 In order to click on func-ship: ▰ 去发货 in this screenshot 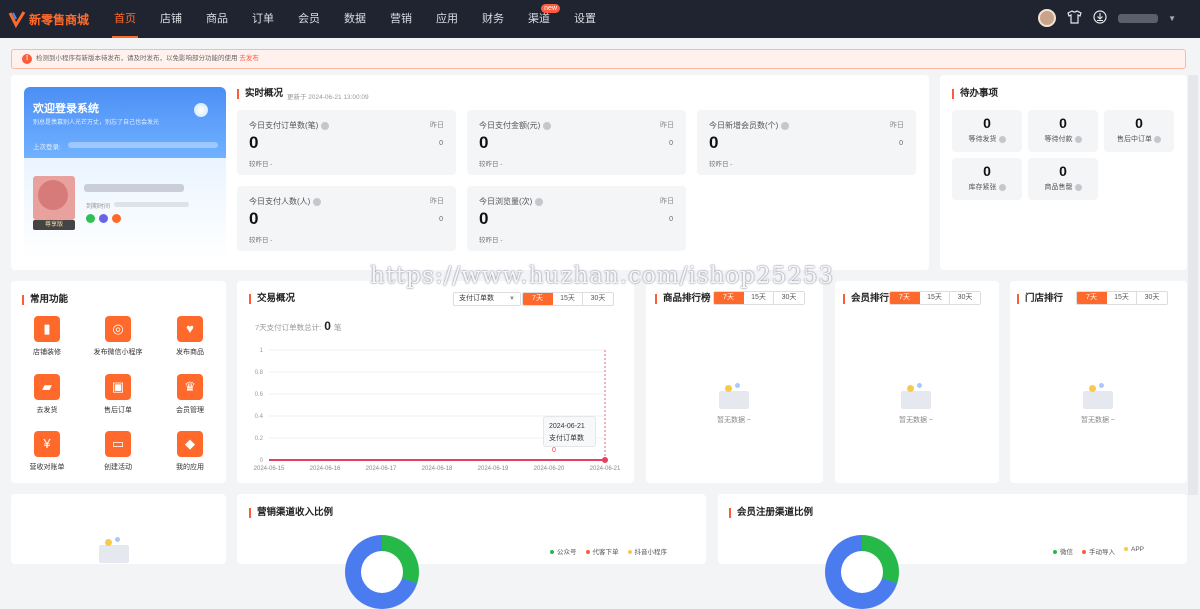, I will do `click(47, 394)`.